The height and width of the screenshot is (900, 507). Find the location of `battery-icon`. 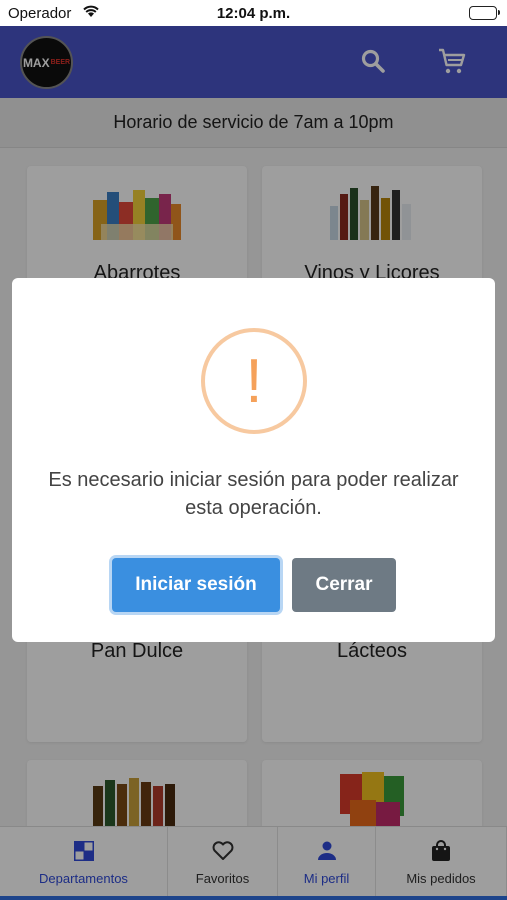

battery-icon is located at coordinates (484, 13).